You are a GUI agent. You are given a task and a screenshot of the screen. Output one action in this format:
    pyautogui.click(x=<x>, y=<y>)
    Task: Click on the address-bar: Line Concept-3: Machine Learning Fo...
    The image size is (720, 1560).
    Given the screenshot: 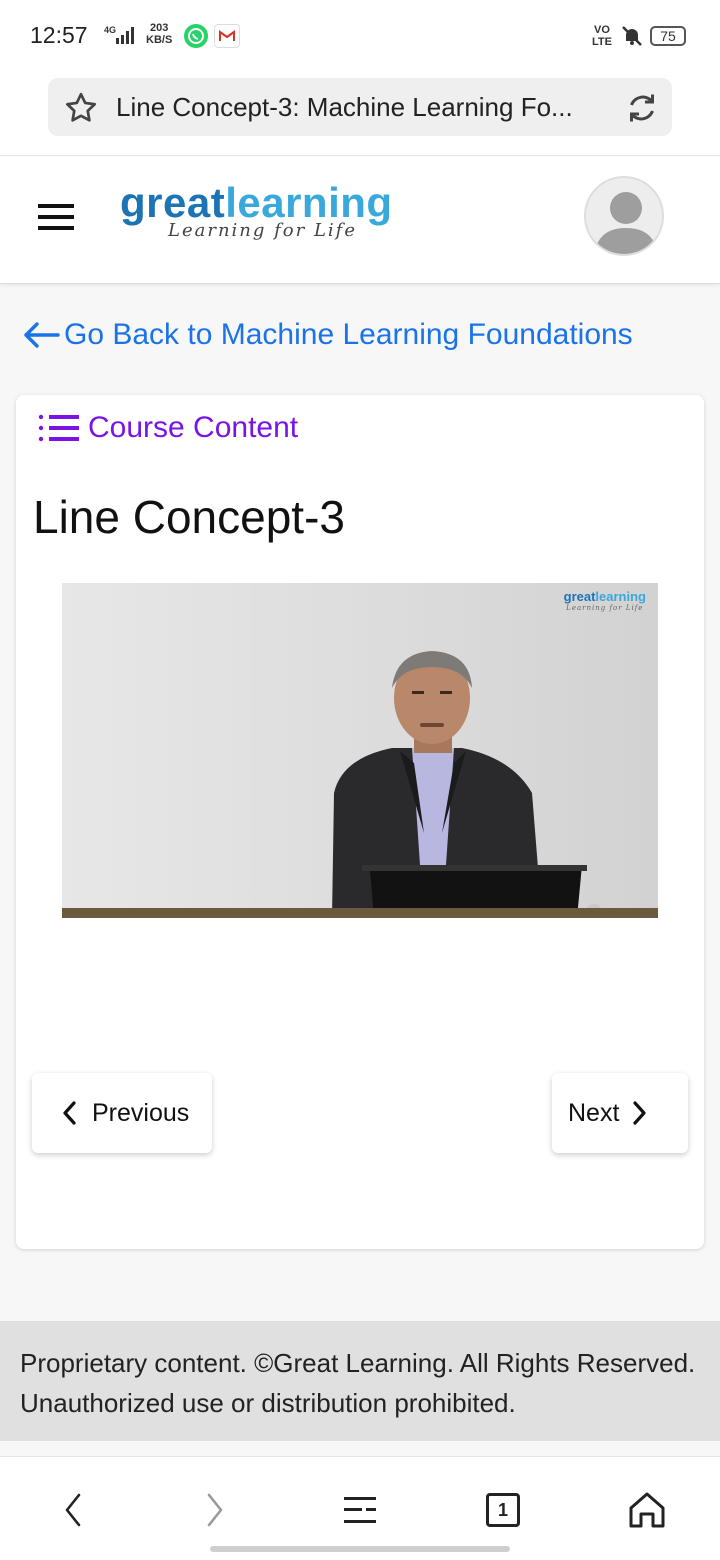 What is the action you would take?
    pyautogui.click(x=360, y=107)
    